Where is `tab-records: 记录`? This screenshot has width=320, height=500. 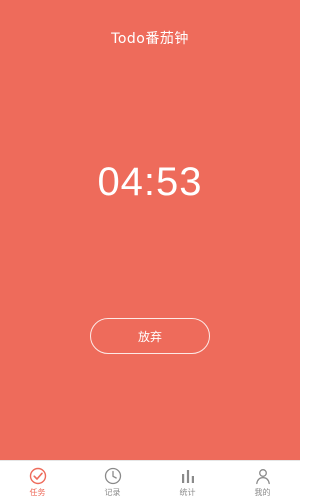
tab-records: 记录 is located at coordinates (112, 480).